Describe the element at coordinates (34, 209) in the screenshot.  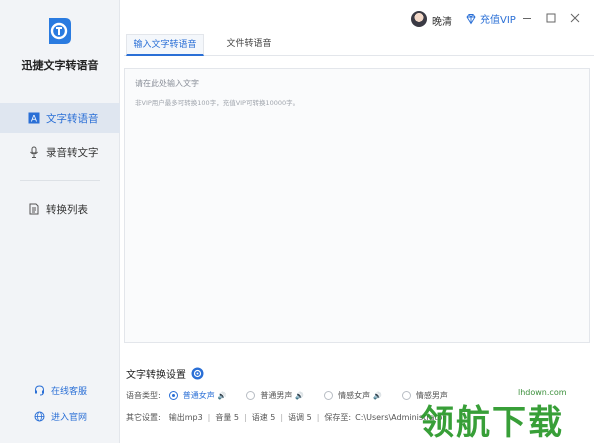
I see `document-list-icon` at that location.